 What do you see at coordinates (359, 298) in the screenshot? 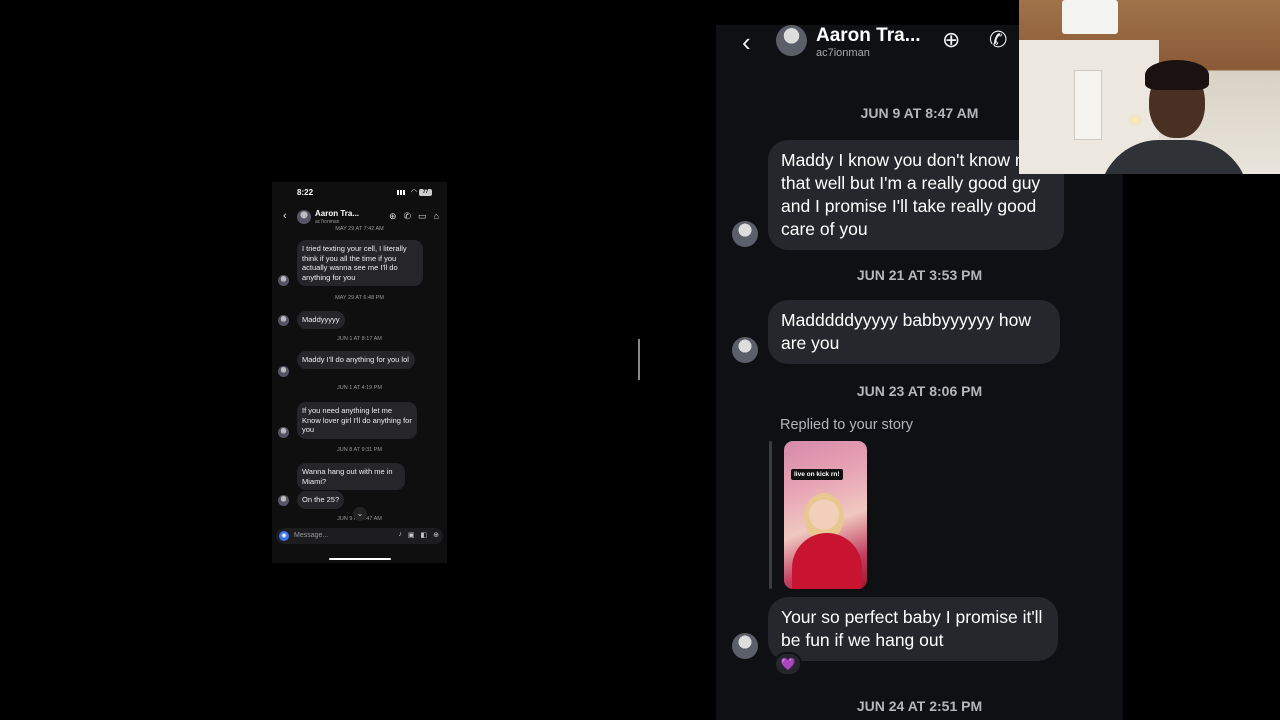
I see `date-separator: MAY 29 AT 6:48 PM` at bounding box center [359, 298].